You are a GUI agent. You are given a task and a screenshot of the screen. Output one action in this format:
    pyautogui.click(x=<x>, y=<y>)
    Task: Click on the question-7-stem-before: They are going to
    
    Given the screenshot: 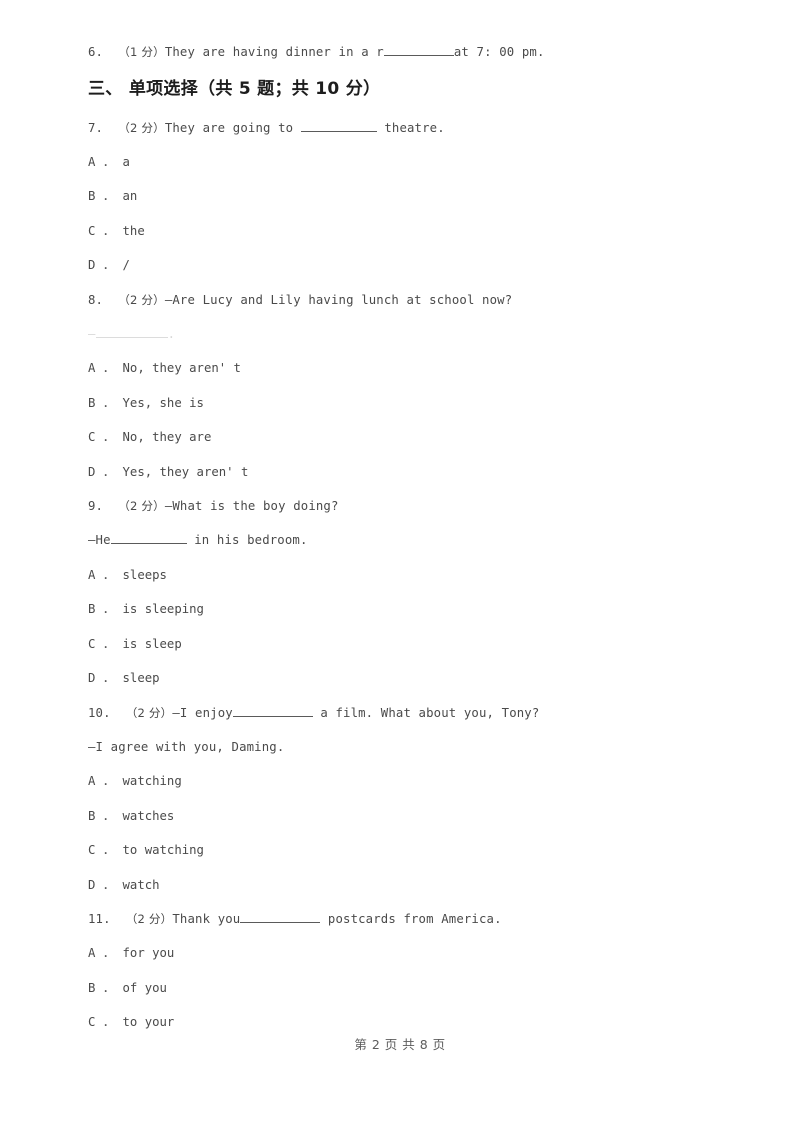 What is the action you would take?
    pyautogui.click(x=232, y=127)
    